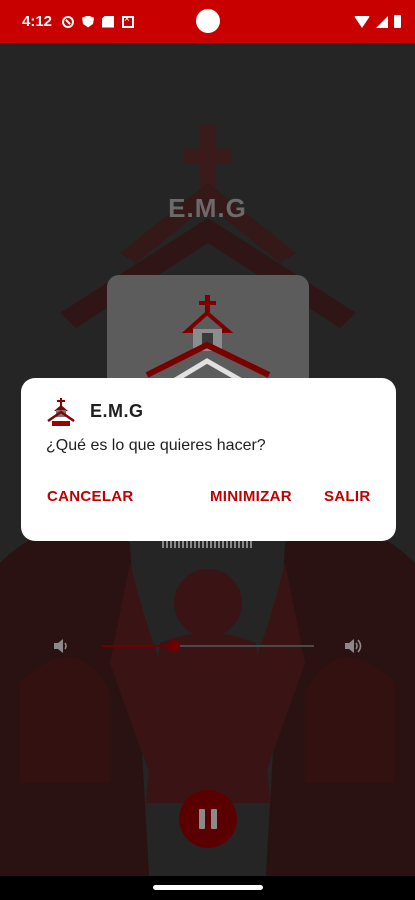  What do you see at coordinates (208, 887) in the screenshot?
I see `home-gesture-handle` at bounding box center [208, 887].